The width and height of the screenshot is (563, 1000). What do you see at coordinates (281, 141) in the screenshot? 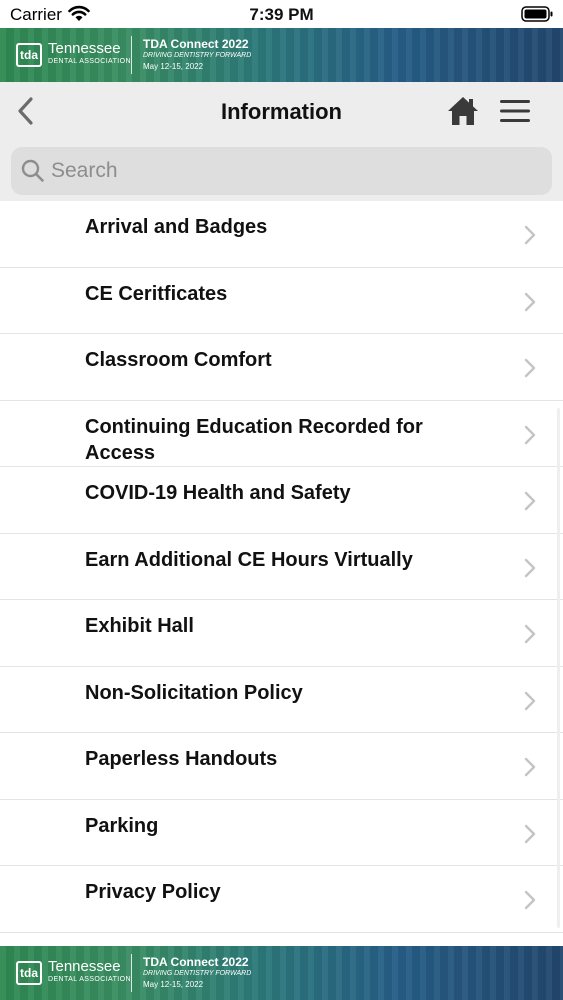
I see `navigation-bar: Information` at bounding box center [281, 141].